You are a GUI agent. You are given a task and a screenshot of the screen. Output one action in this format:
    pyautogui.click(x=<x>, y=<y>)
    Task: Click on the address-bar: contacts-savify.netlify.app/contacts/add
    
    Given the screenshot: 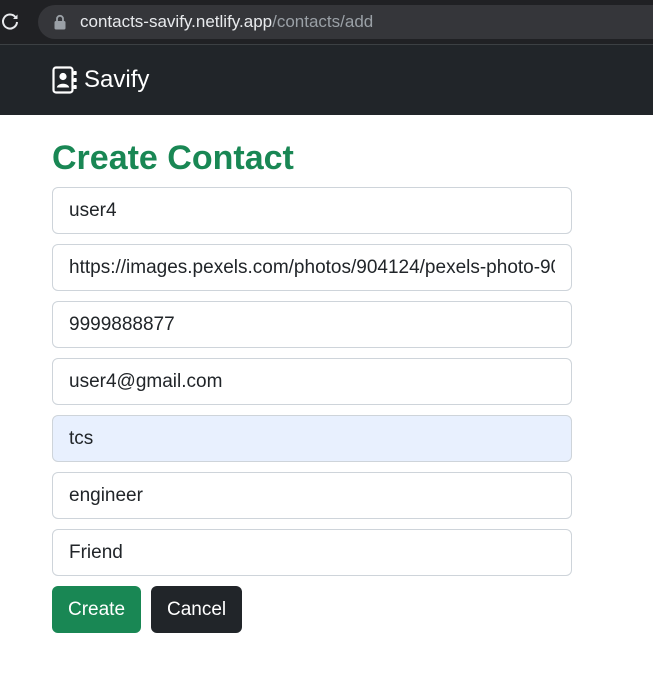 What is the action you would take?
    pyautogui.click(x=345, y=22)
    